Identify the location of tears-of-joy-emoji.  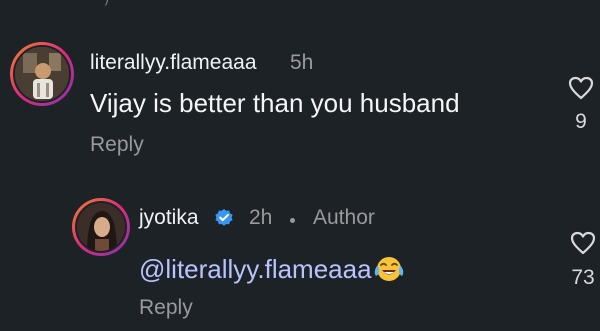
(389, 269).